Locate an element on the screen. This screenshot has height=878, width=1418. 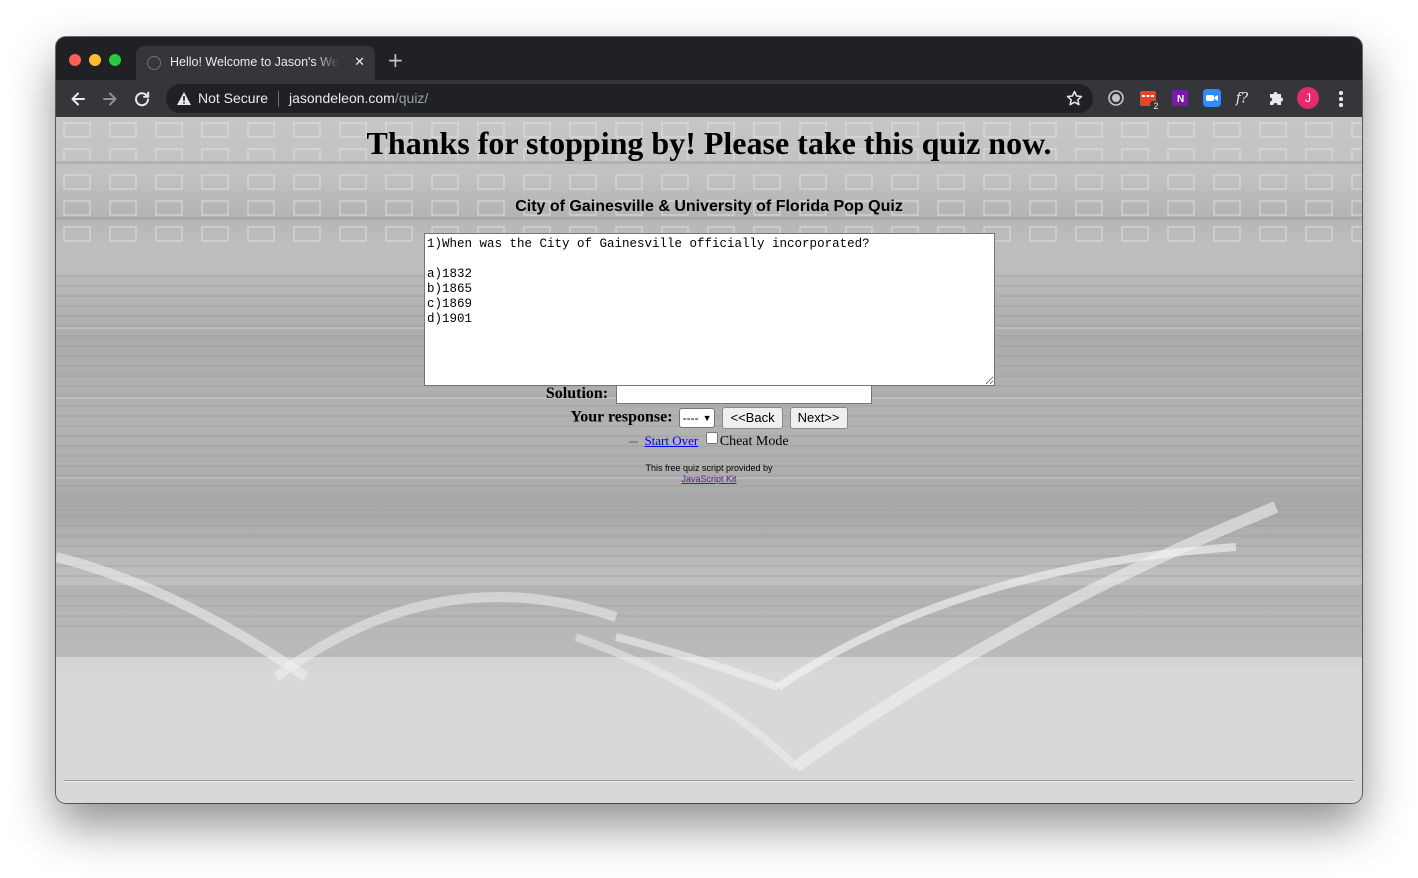
onenote-icon: N is located at coordinates (1180, 98).